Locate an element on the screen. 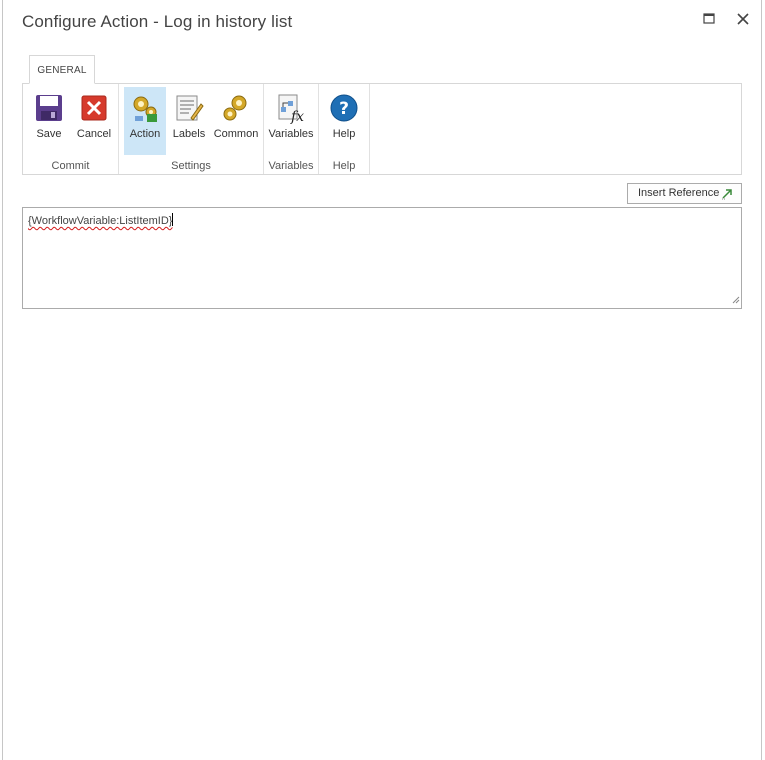 The width and height of the screenshot is (765, 760). close-button is located at coordinates (743, 19).